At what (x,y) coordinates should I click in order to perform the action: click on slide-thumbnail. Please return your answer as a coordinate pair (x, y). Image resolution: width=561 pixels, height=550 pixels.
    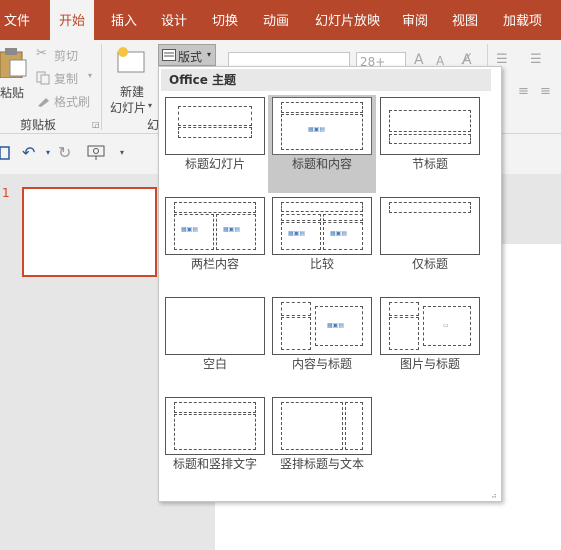
    Looking at the image, I should click on (89, 232).